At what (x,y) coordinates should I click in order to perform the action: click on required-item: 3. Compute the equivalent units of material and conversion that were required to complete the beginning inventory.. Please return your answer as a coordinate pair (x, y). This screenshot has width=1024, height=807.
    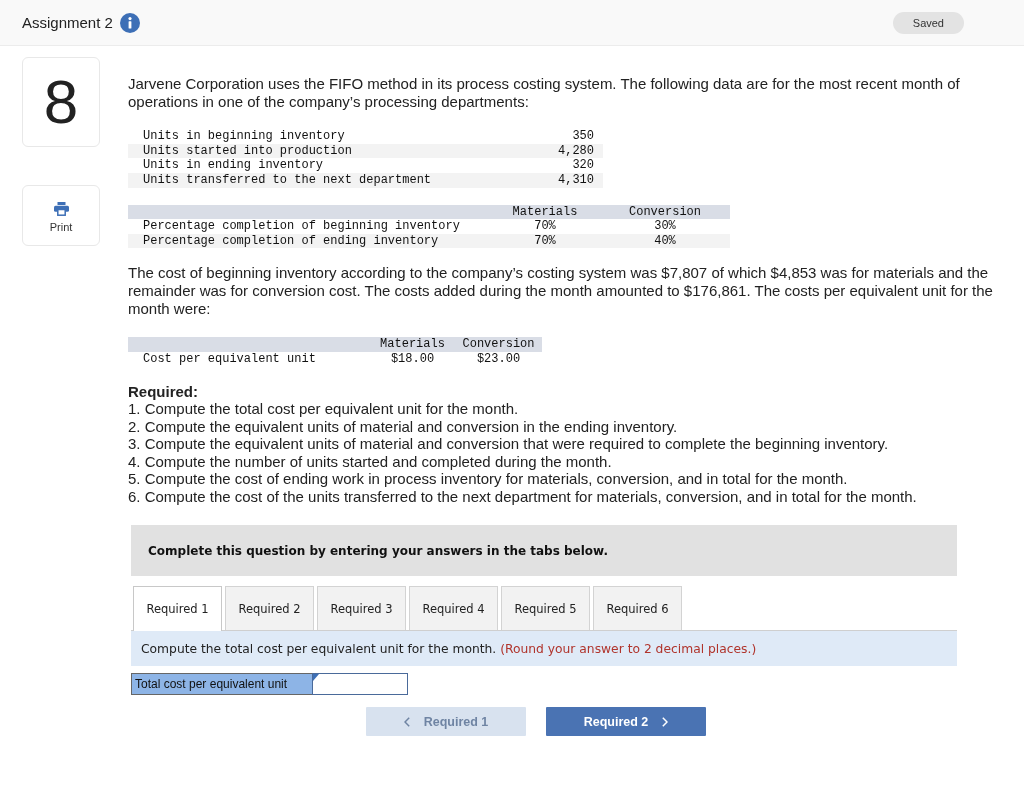
    Looking at the image, I should click on (509, 444).